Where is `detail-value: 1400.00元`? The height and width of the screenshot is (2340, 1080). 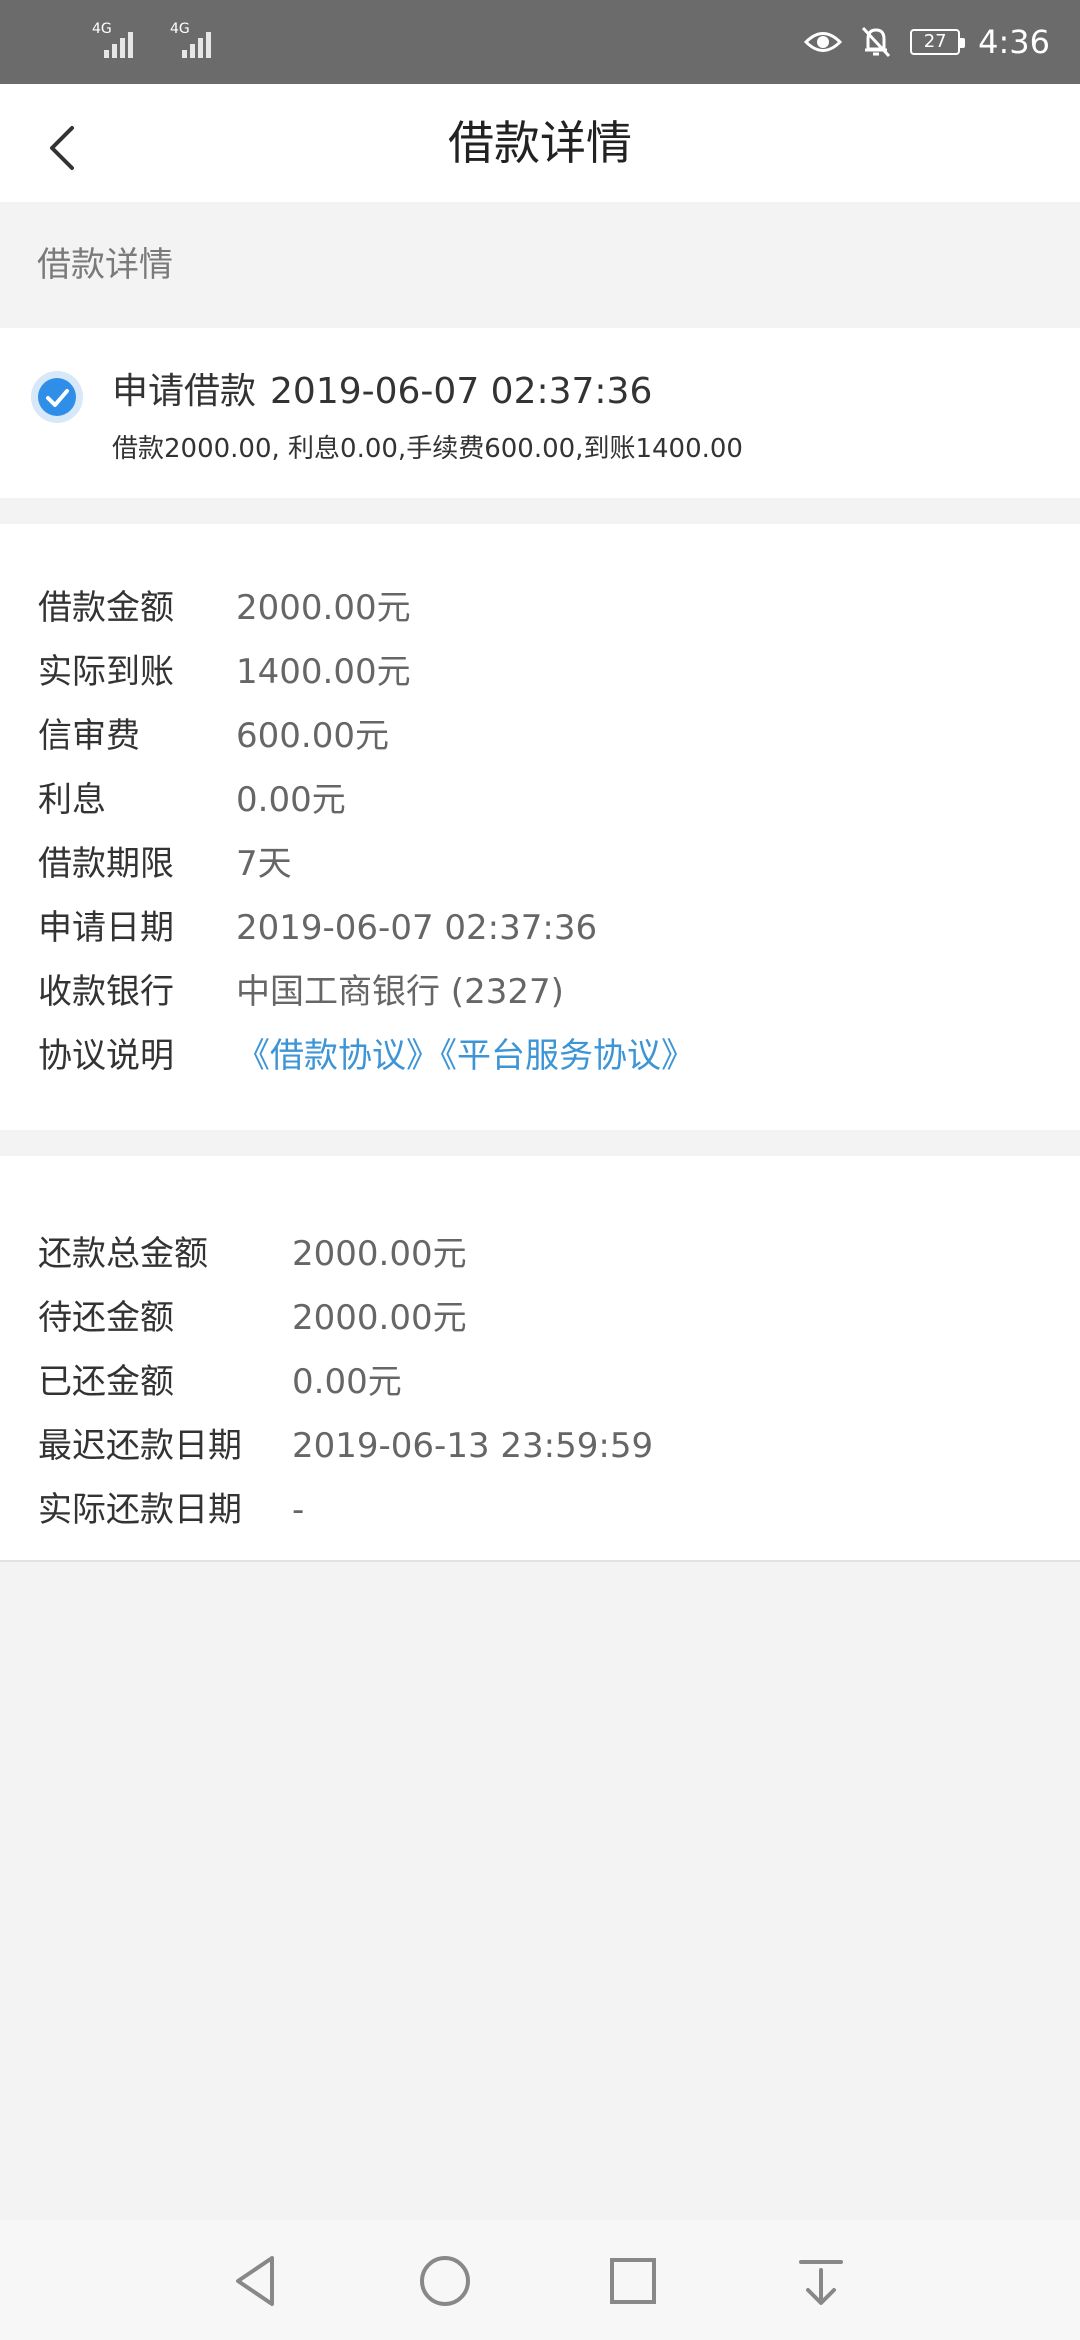 detail-value: 1400.00元 is located at coordinates (323, 672).